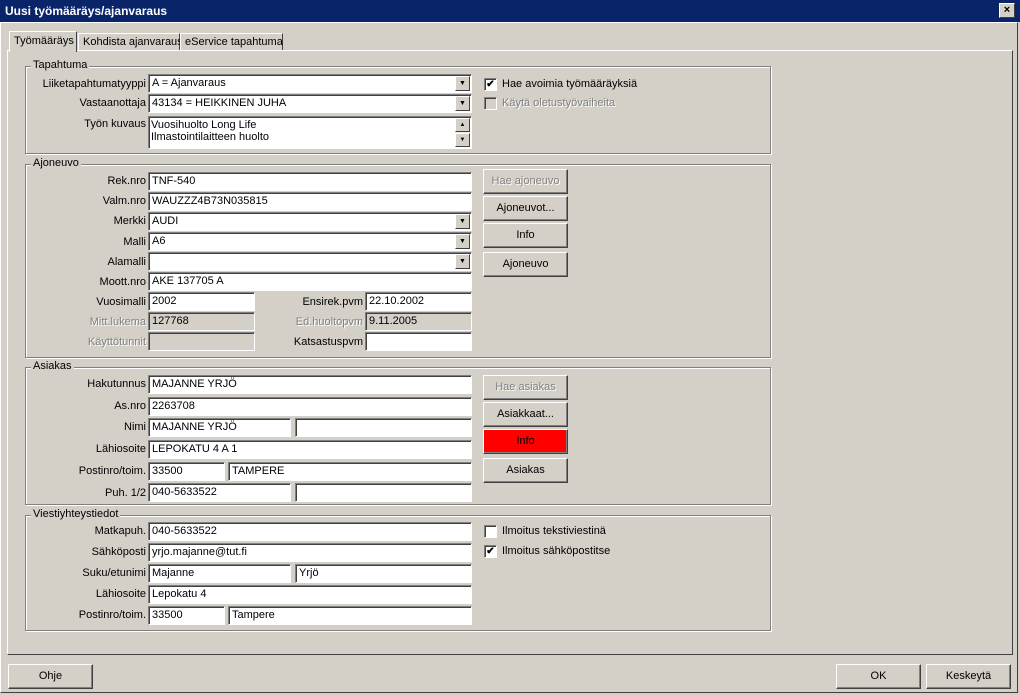 The height and width of the screenshot is (695, 1020). I want to click on vuosimalli-label: Vuosimalli, so click(121, 302).